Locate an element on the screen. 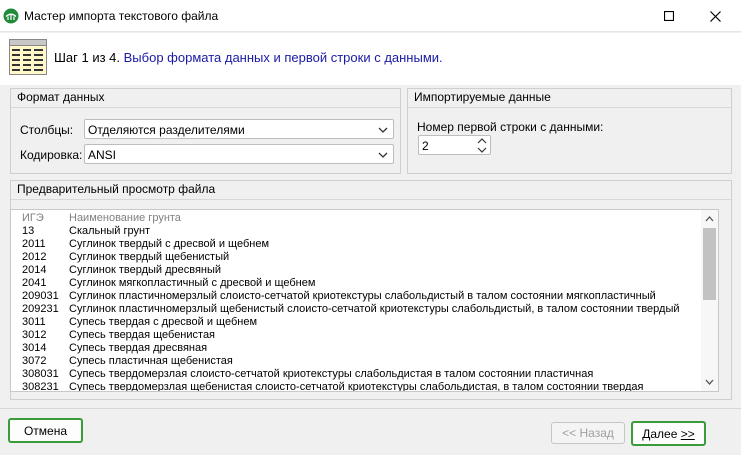 The height and width of the screenshot is (455, 741). preview-cell-ige: 308231 is located at coordinates (40, 386).